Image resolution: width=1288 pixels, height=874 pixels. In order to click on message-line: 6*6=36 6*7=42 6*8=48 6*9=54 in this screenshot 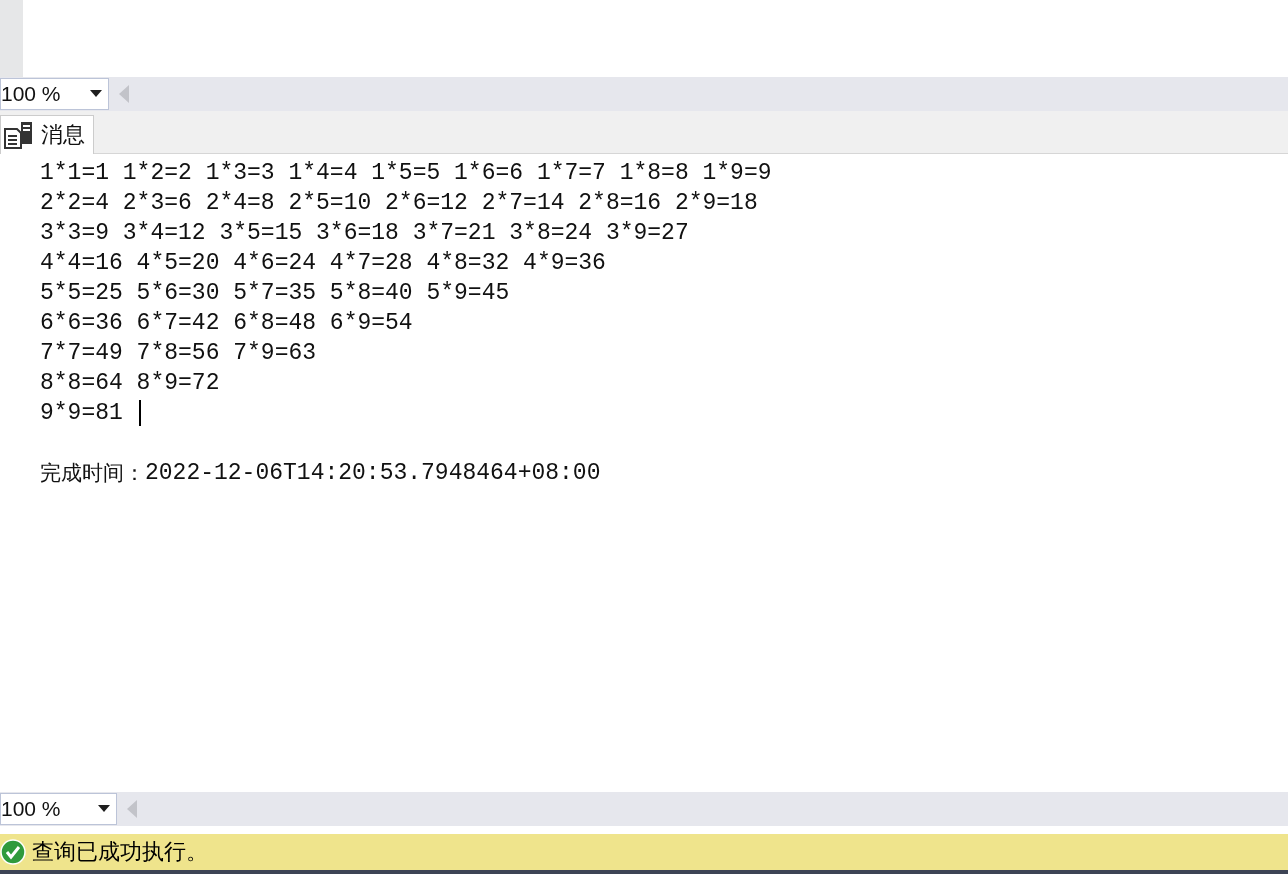, I will do `click(226, 323)`.